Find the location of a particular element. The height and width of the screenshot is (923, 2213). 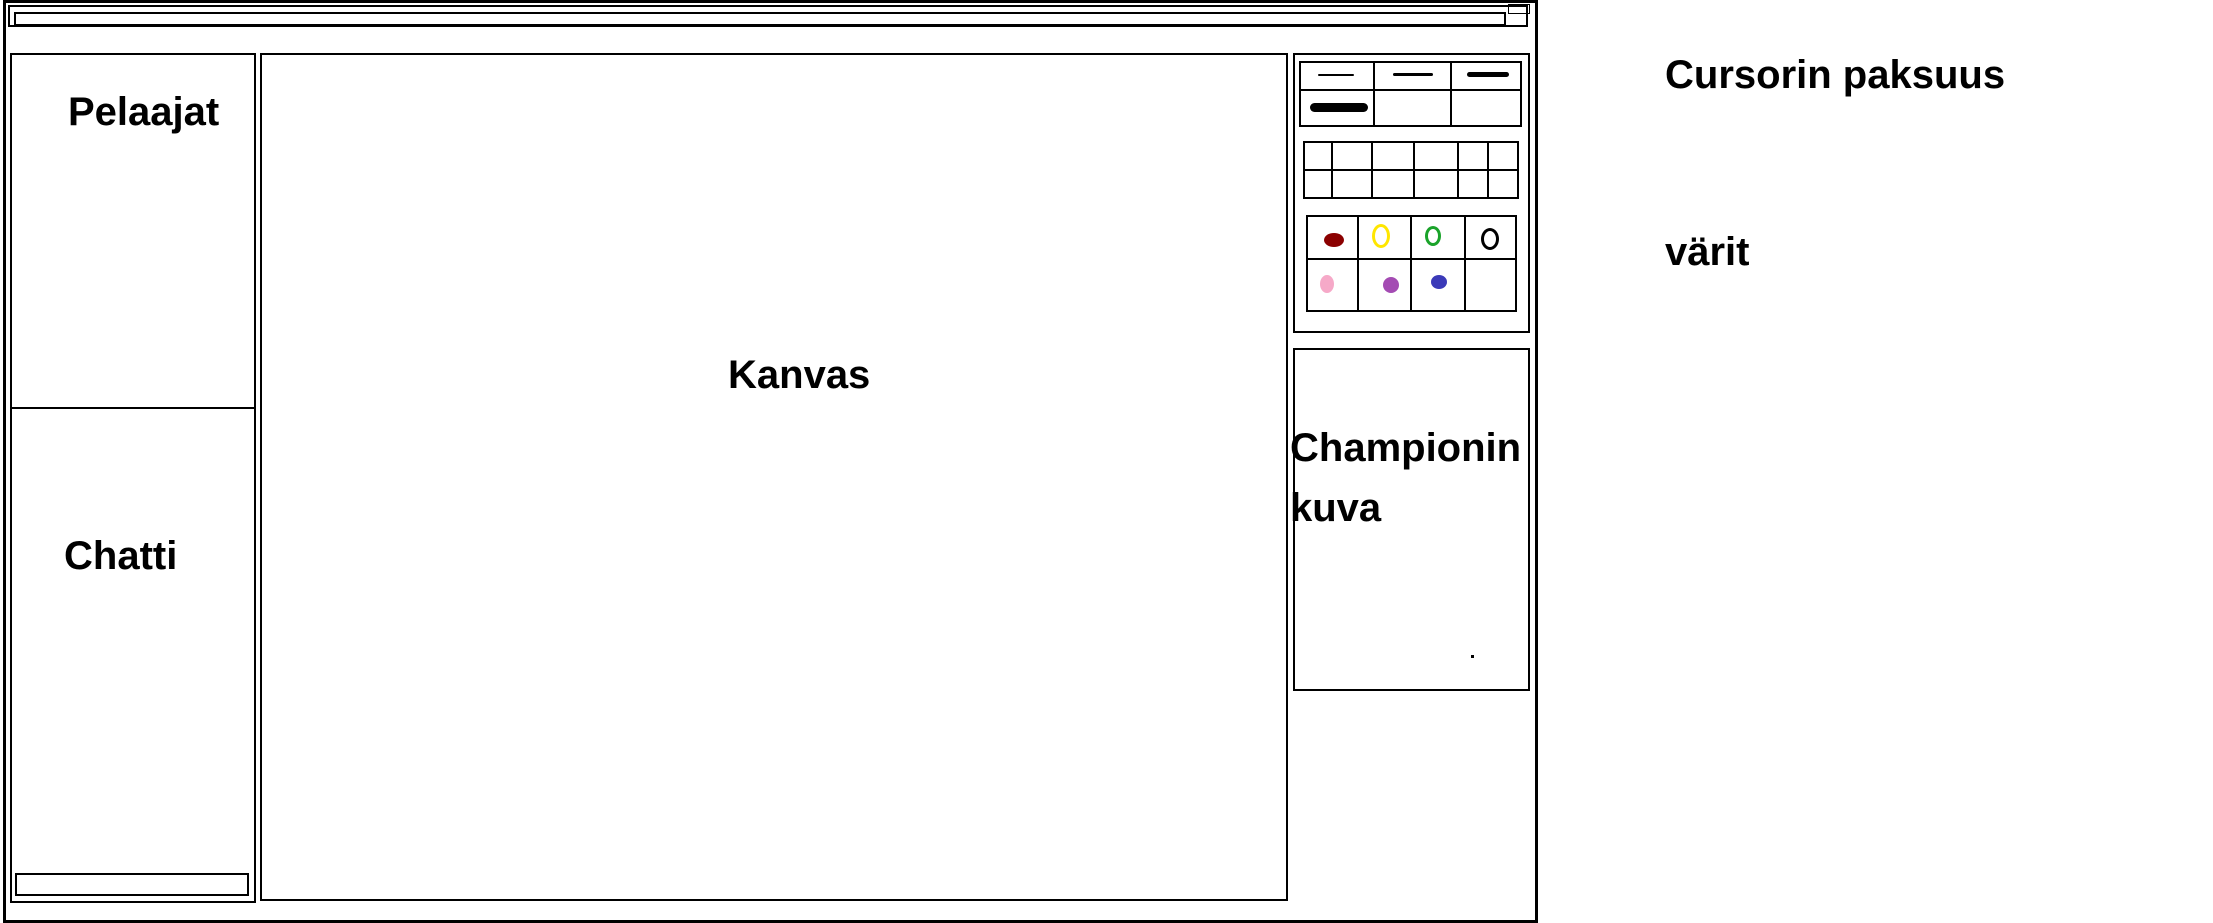

color-swatch-yellow is located at coordinates (1381, 236).